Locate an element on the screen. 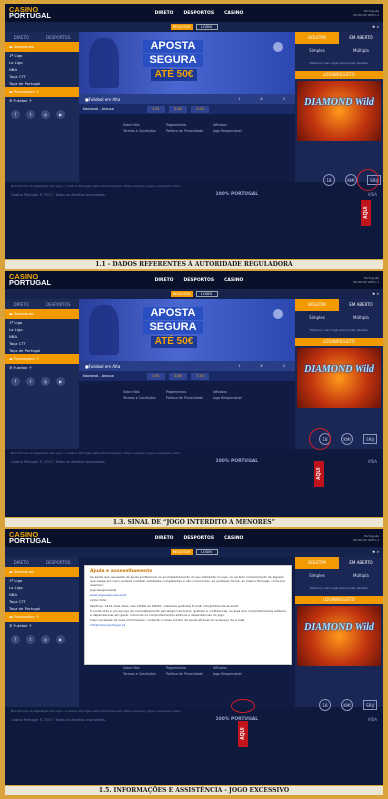  help-email-link: info@casinoportugal.pt is located at coordinates (188, 626).